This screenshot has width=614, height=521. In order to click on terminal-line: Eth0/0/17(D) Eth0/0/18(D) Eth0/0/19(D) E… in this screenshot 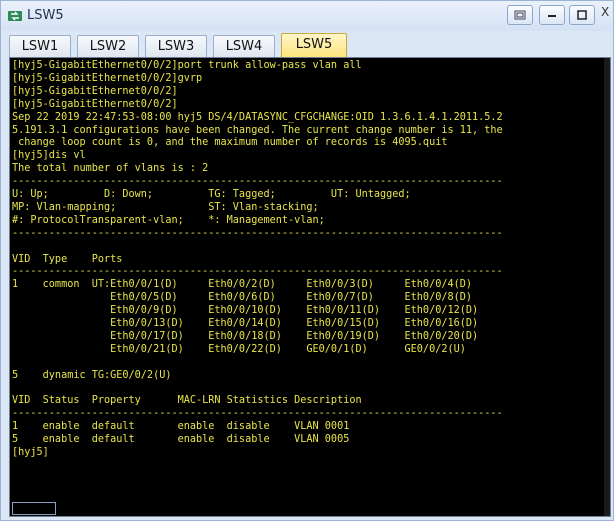, I will do `click(245, 336)`.